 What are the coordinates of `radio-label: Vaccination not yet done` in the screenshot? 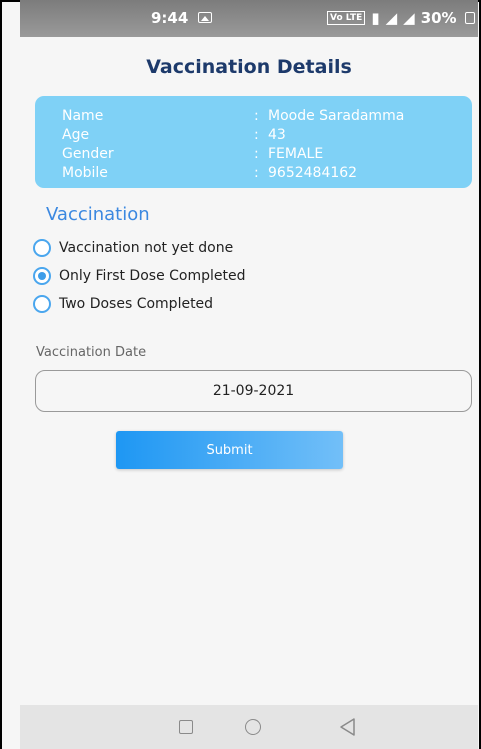 It's located at (146, 248).